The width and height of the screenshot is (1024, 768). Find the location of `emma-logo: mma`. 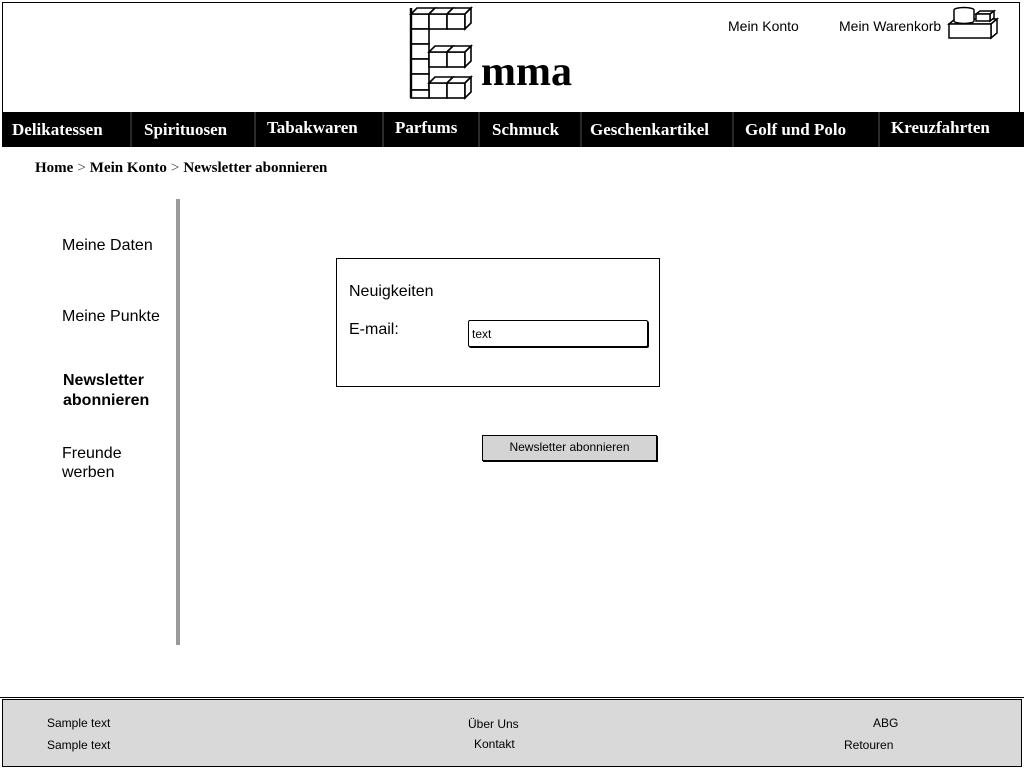

emma-logo: mma is located at coordinates (500, 52).